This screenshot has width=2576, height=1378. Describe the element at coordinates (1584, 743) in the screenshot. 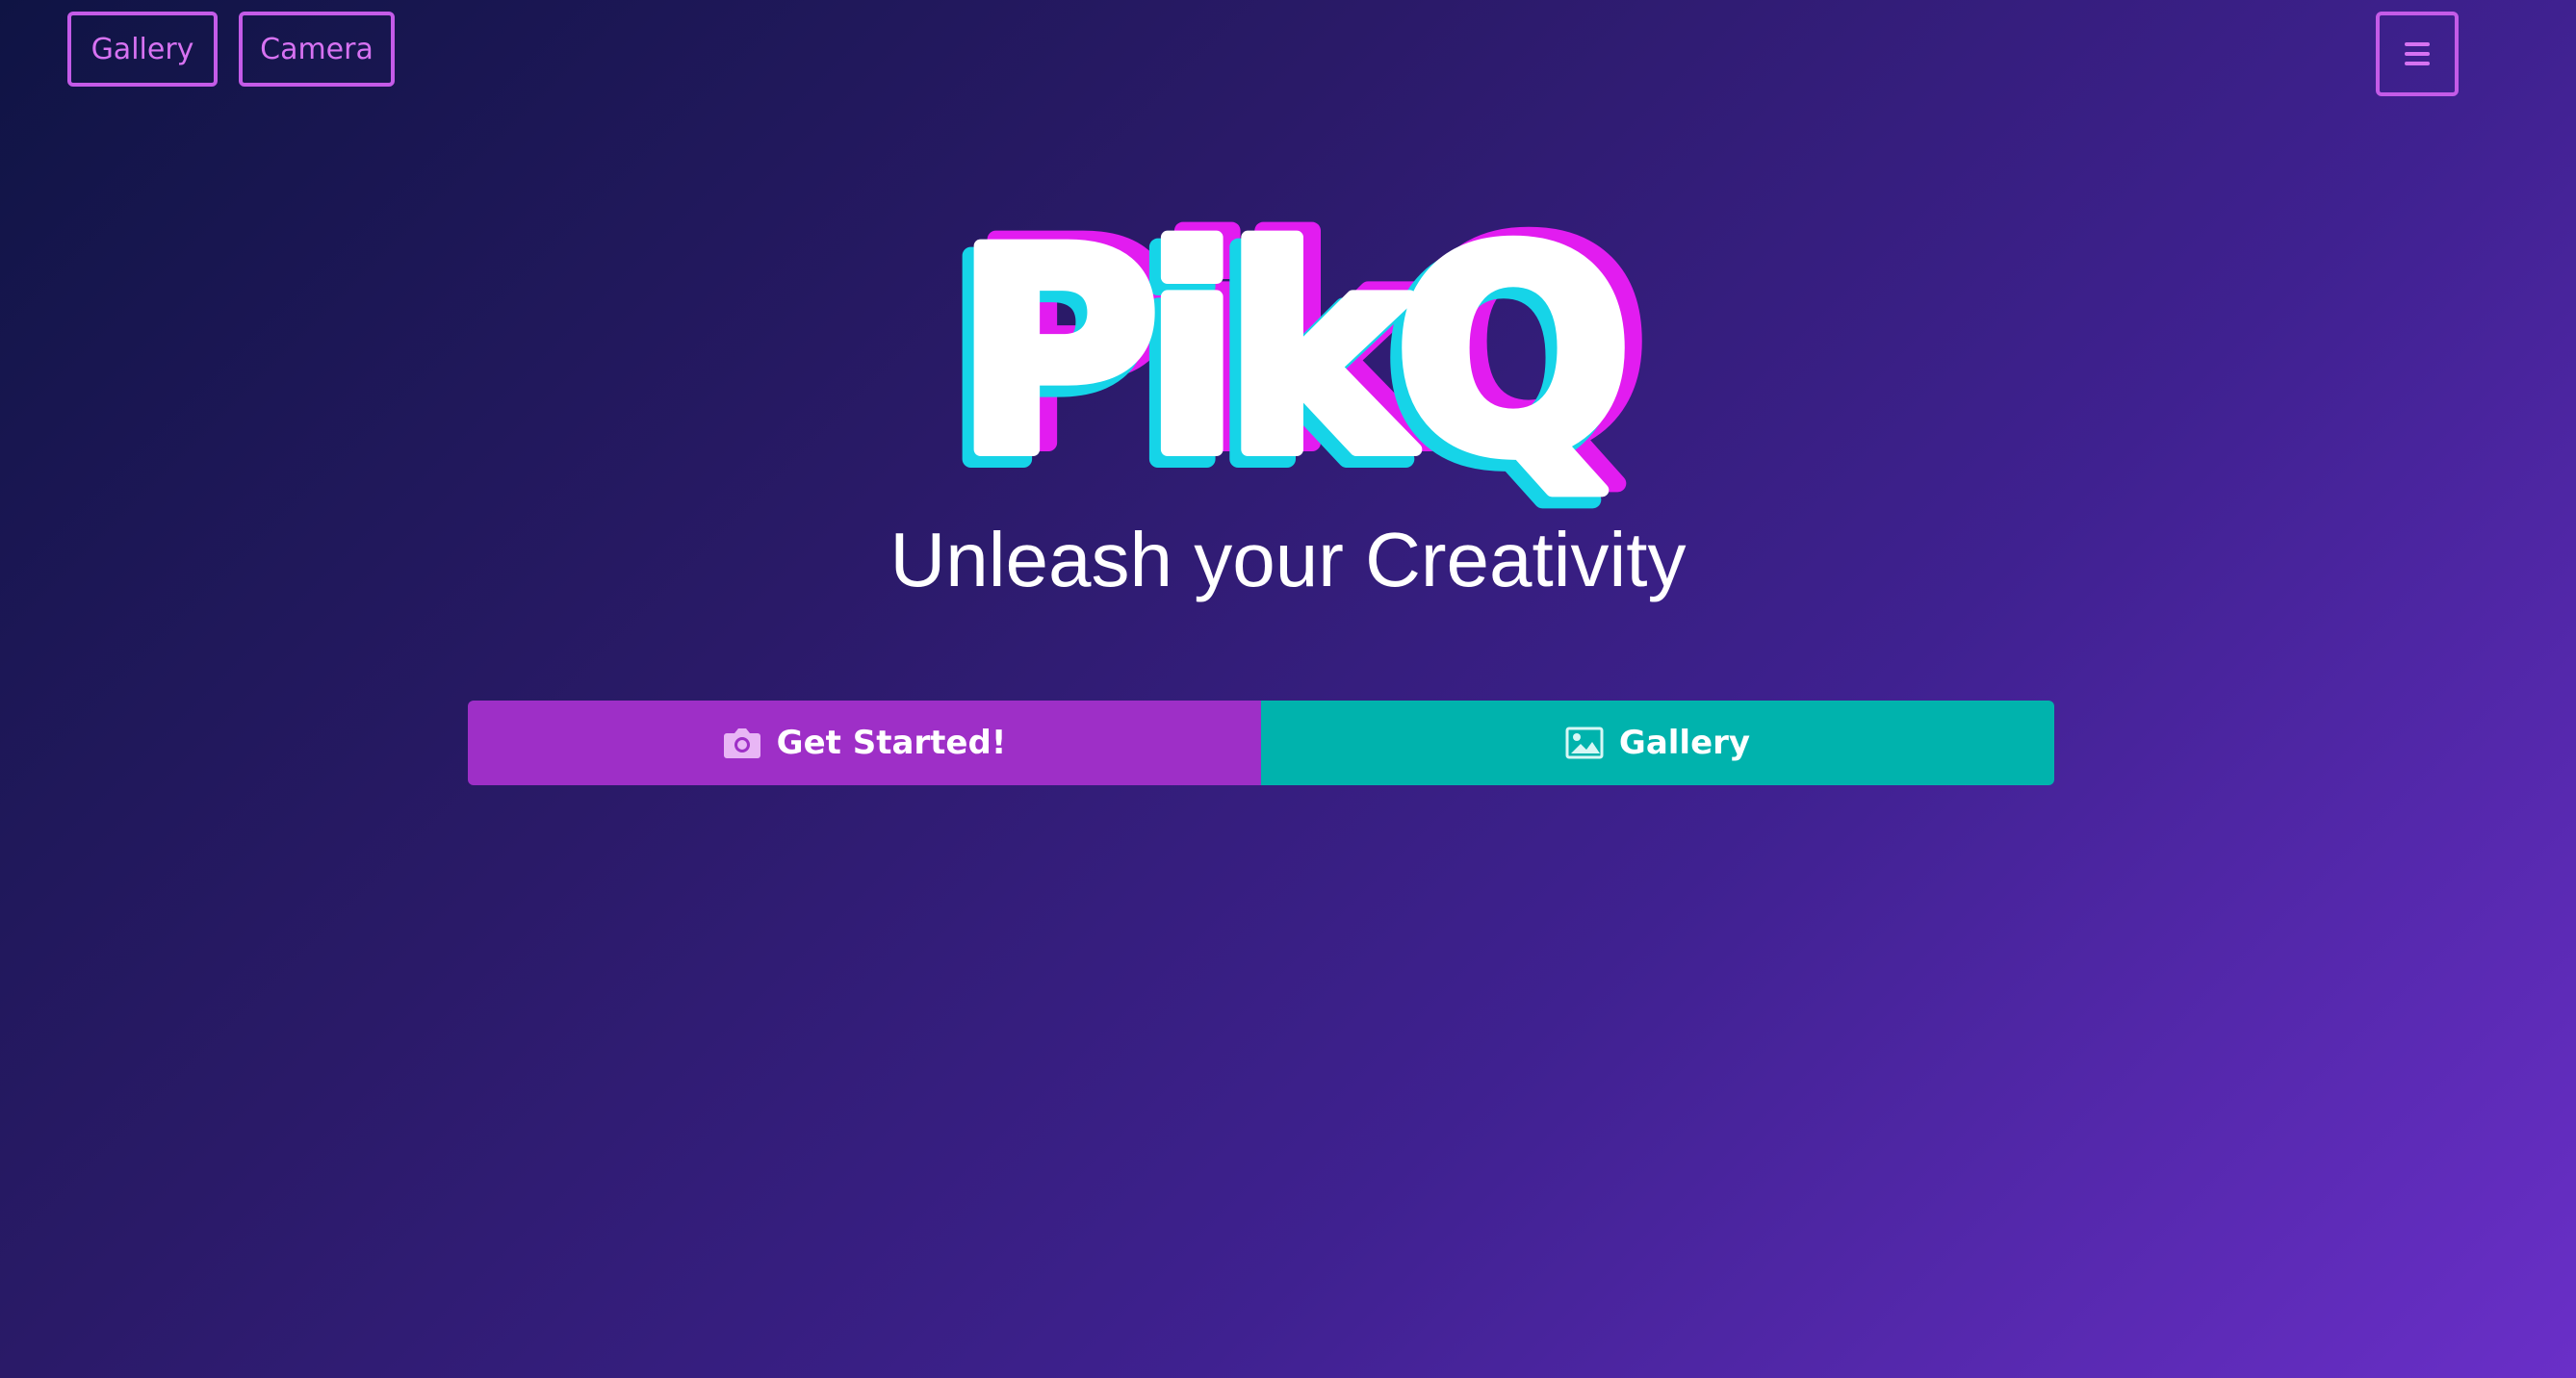

I see `image-icon` at that location.